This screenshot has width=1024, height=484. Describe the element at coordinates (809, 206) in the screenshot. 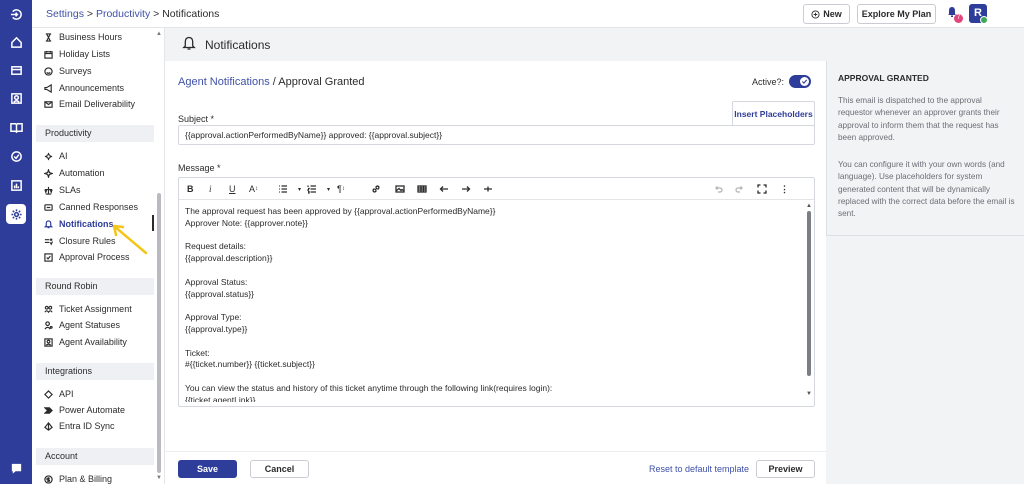

I see `editor-scroll-up-arrow: ▲` at that location.